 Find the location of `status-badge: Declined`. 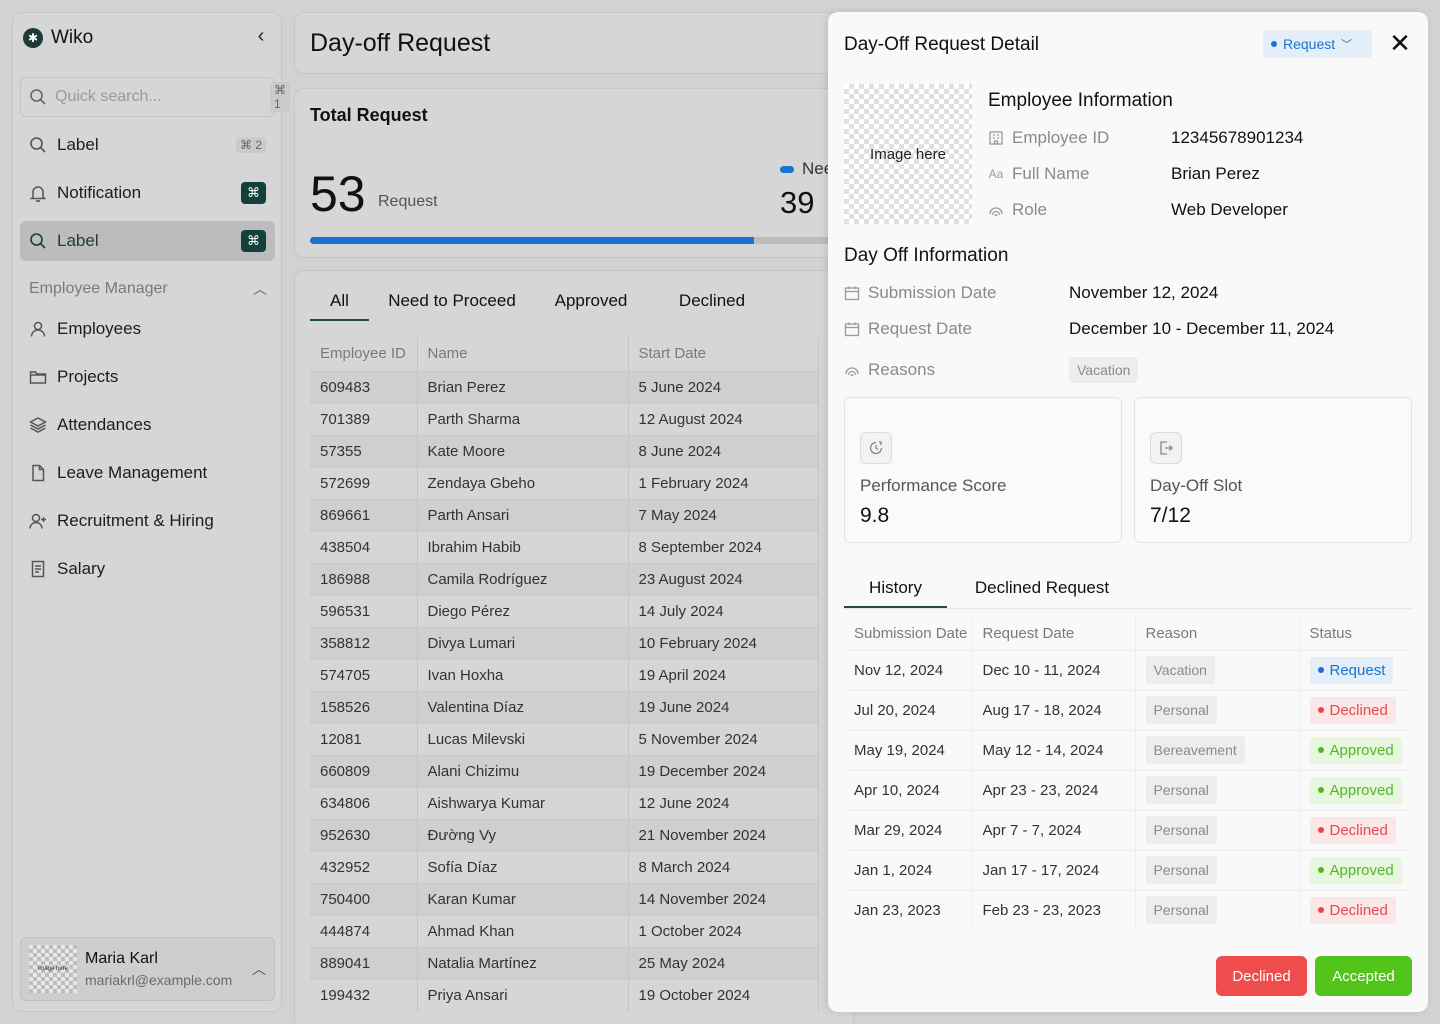

status-badge: Declined is located at coordinates (1352, 830).